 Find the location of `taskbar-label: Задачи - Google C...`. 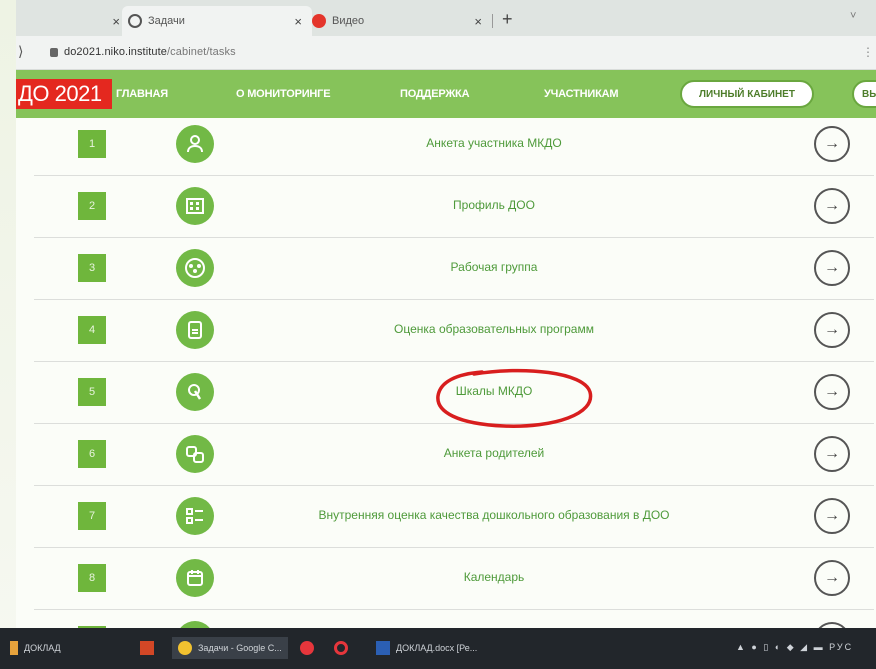

taskbar-label: Задачи - Google C... is located at coordinates (240, 648).